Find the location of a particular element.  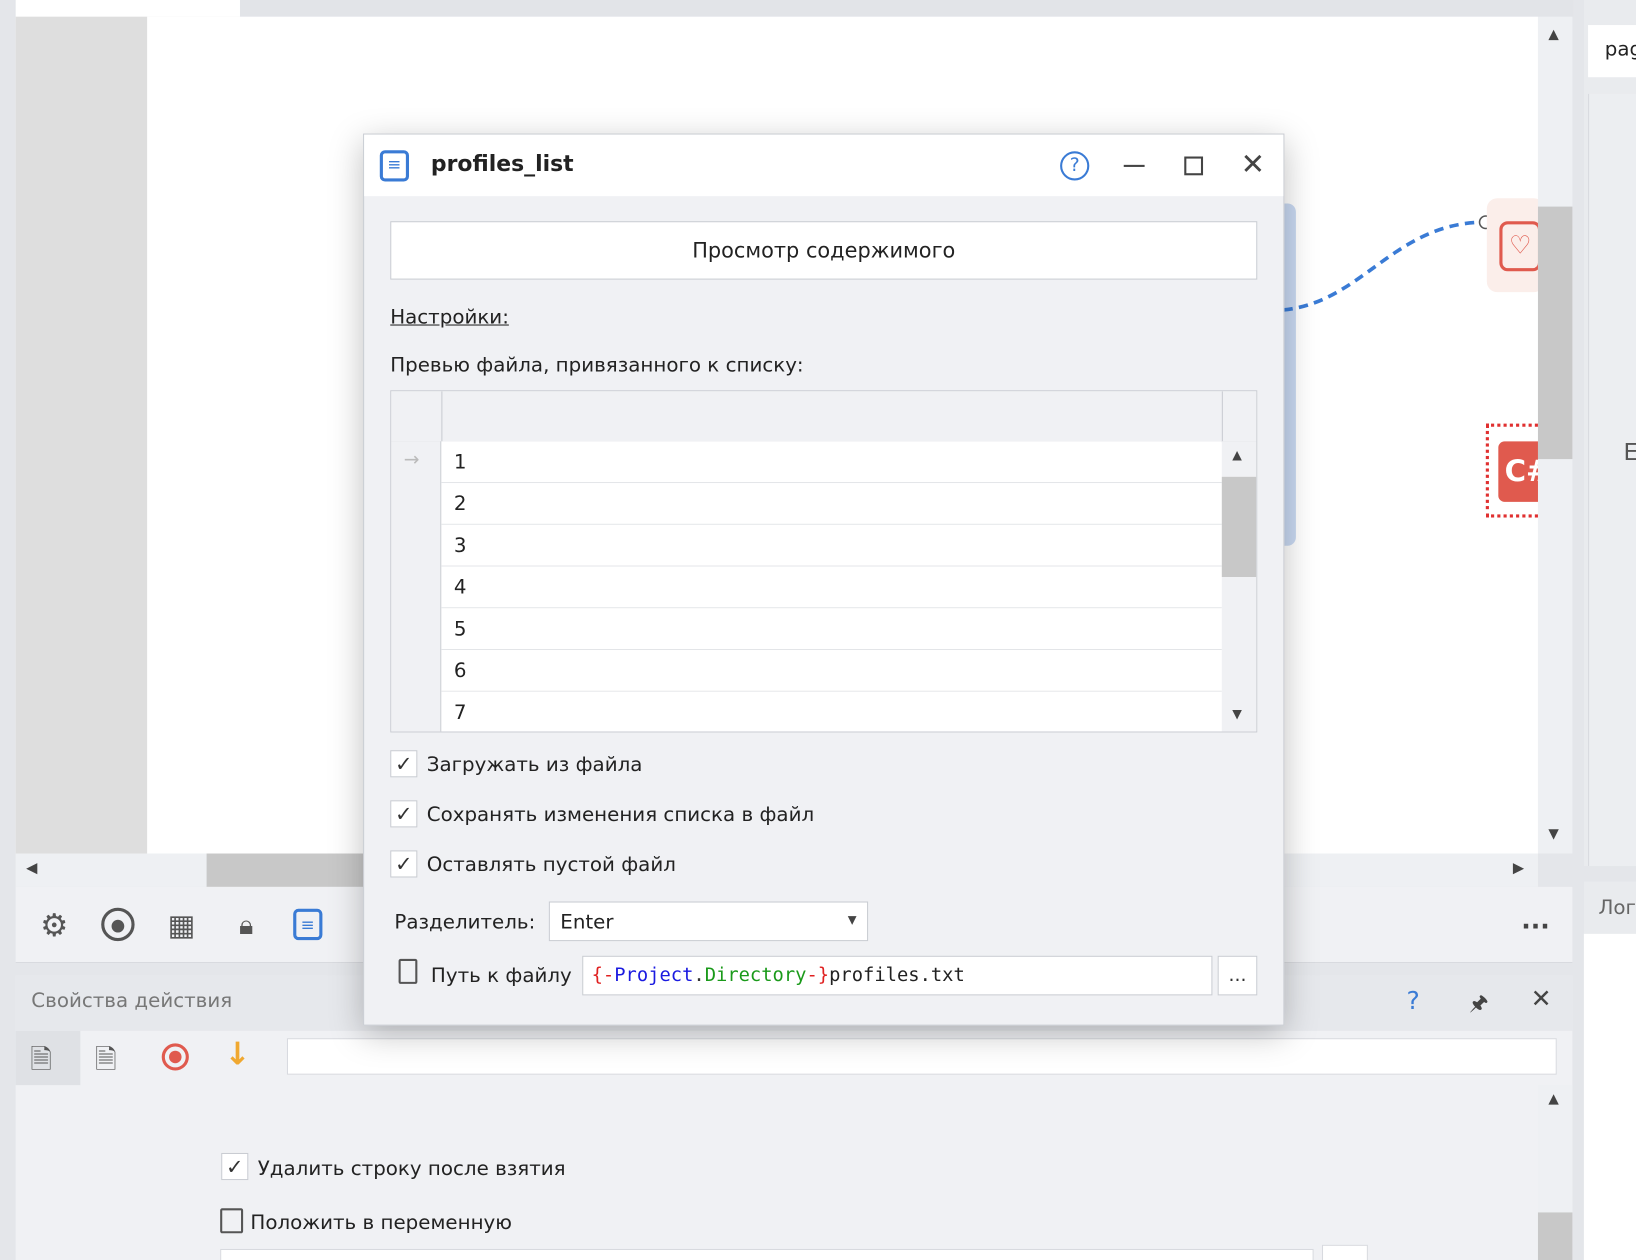

connection-line is located at coordinates (1388, 263).